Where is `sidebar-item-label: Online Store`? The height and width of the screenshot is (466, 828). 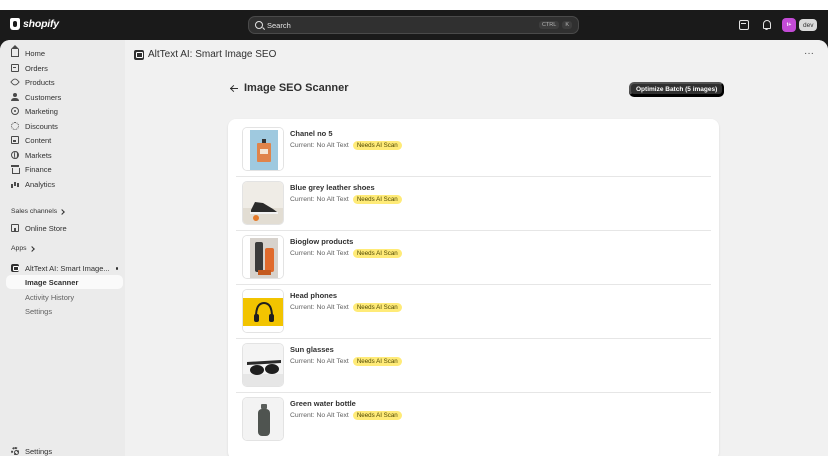
sidebar-item-label: Online Store is located at coordinates (46, 228).